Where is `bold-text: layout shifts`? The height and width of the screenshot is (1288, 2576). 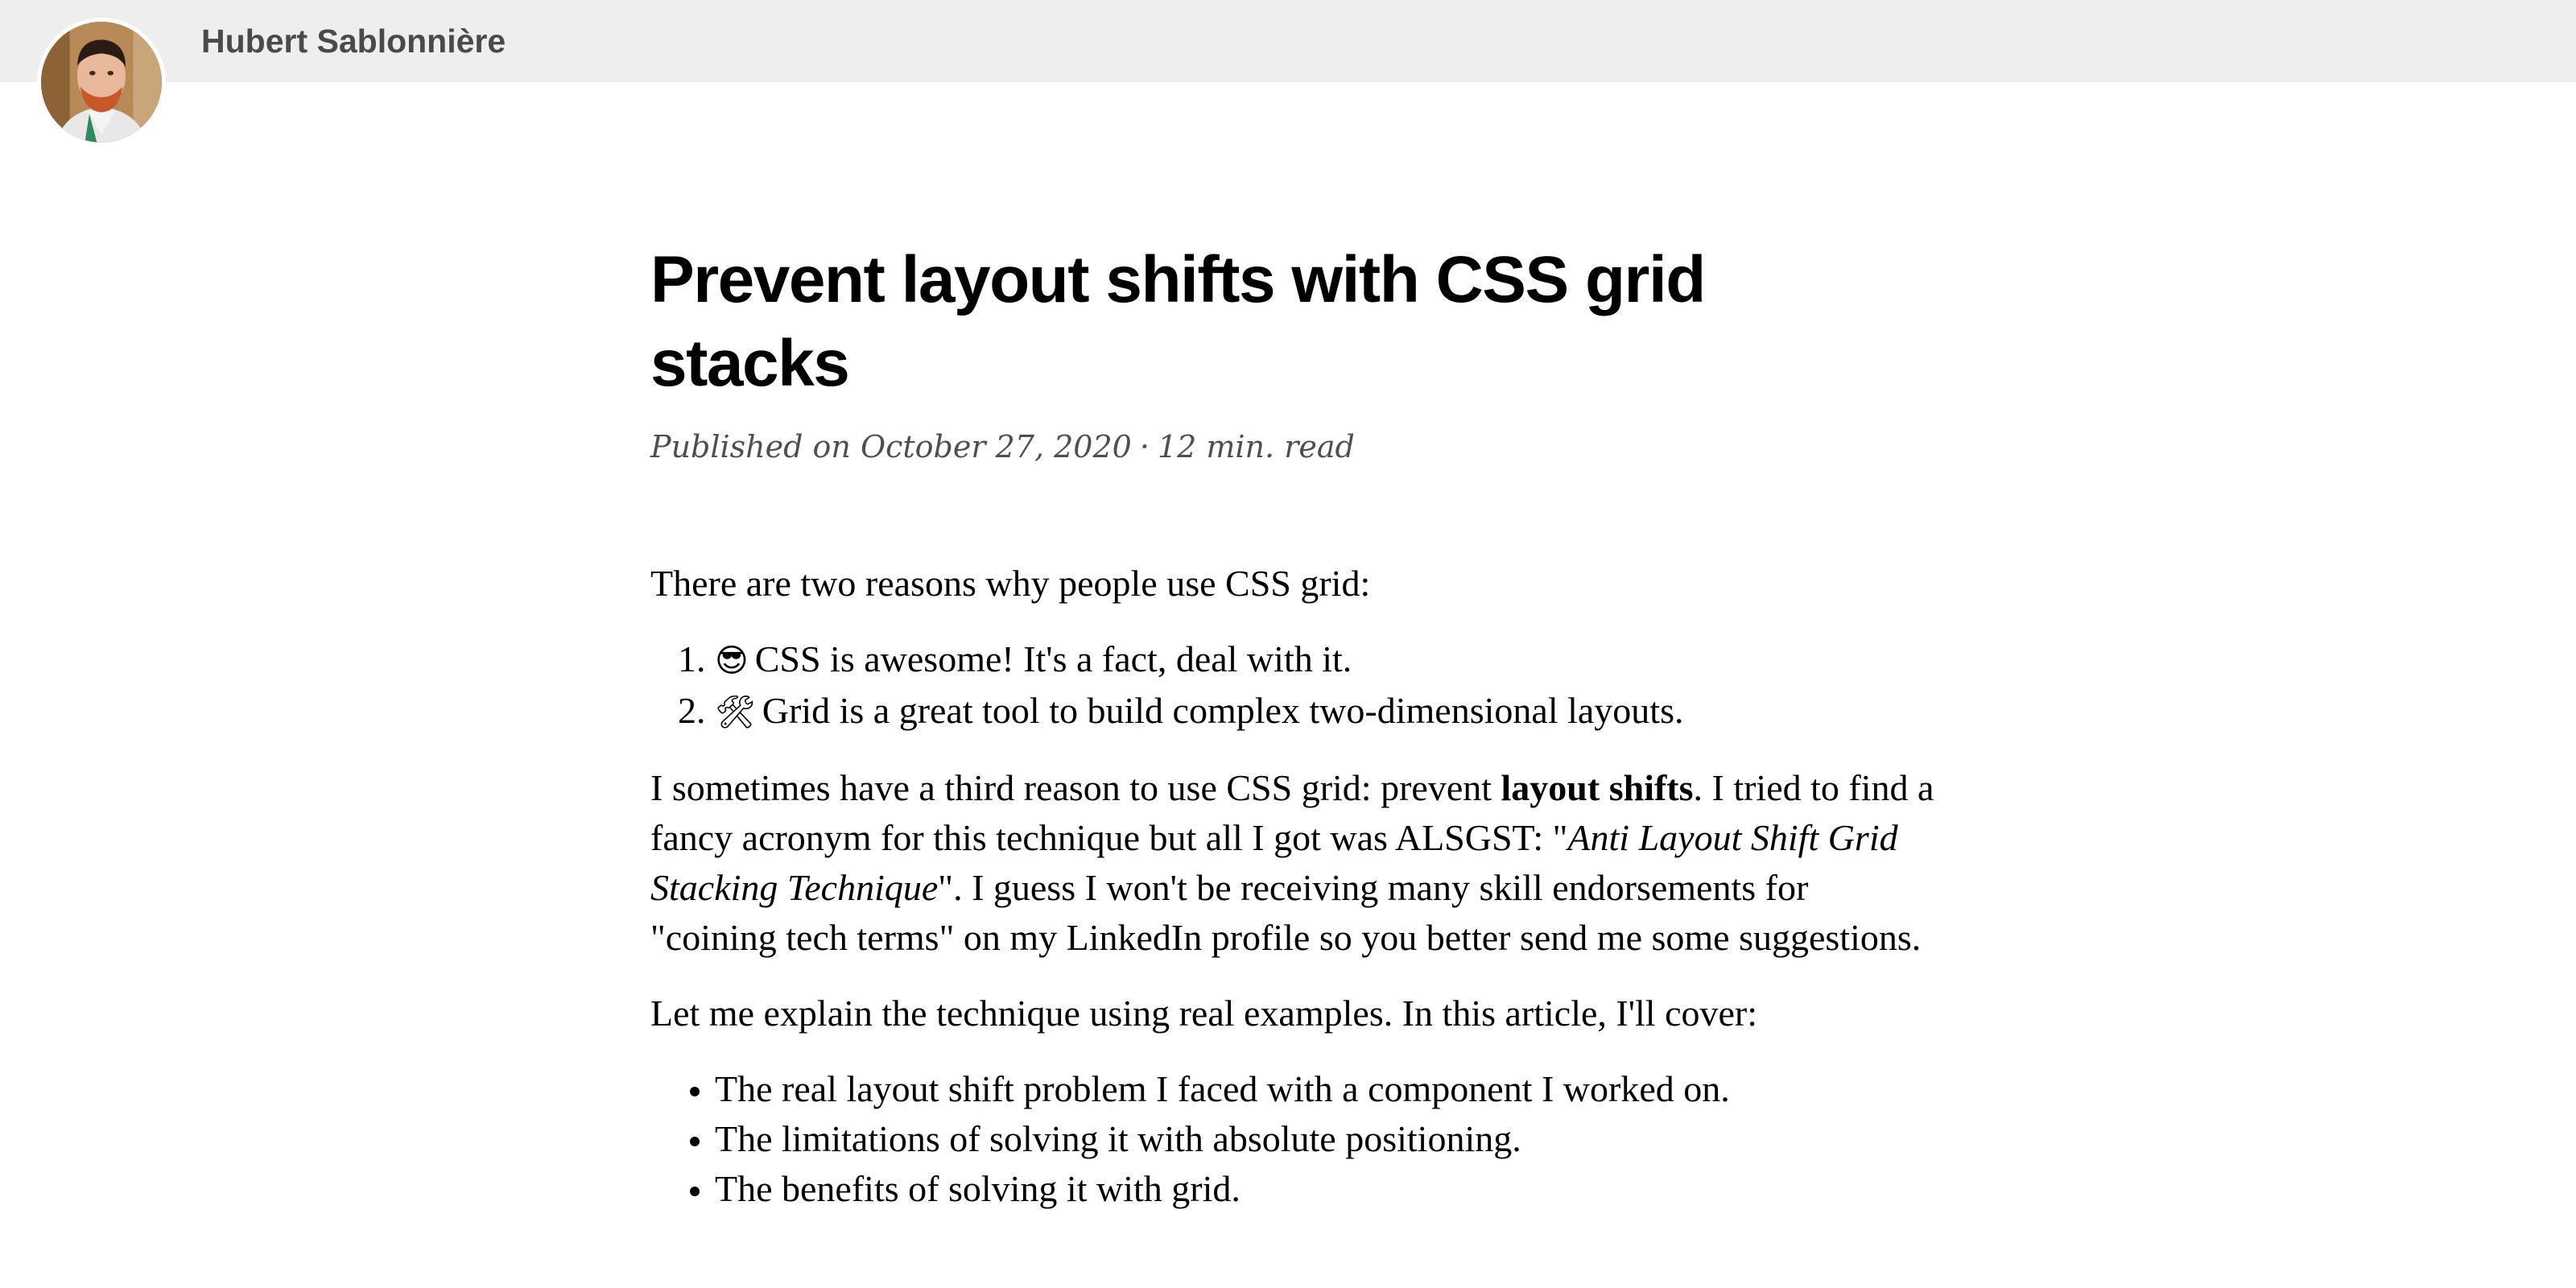
bold-text: layout shifts is located at coordinates (1597, 787).